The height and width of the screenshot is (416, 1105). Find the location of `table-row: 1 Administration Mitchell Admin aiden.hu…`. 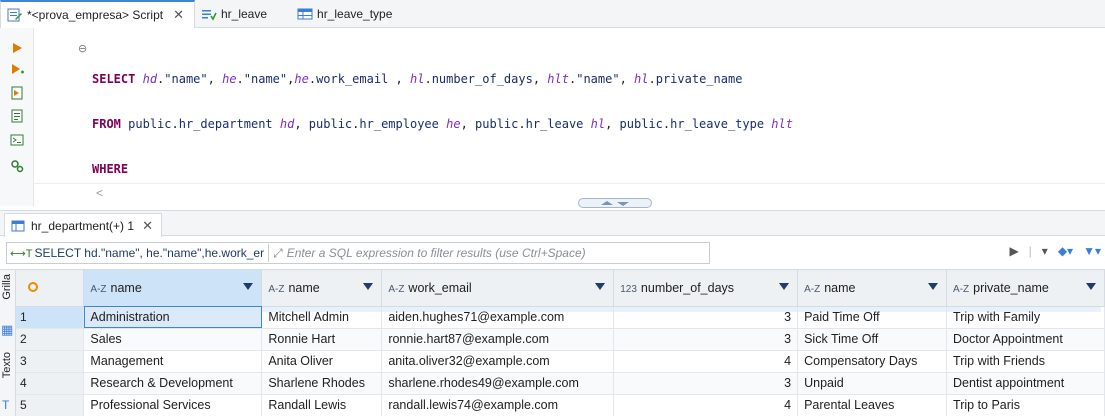

table-row: 1 Administration Mitchell Admin aiden.hu… is located at coordinates (560, 317).